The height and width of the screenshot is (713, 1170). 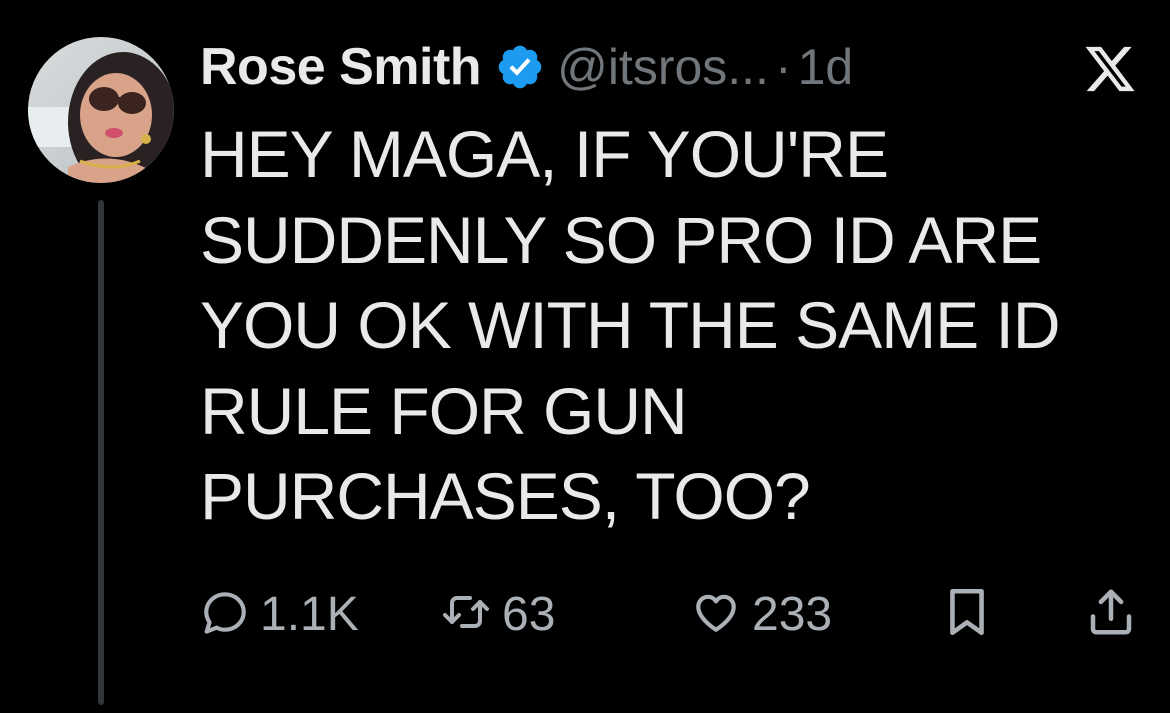 I want to click on reply-count: 1.1K, so click(x=309, y=614).